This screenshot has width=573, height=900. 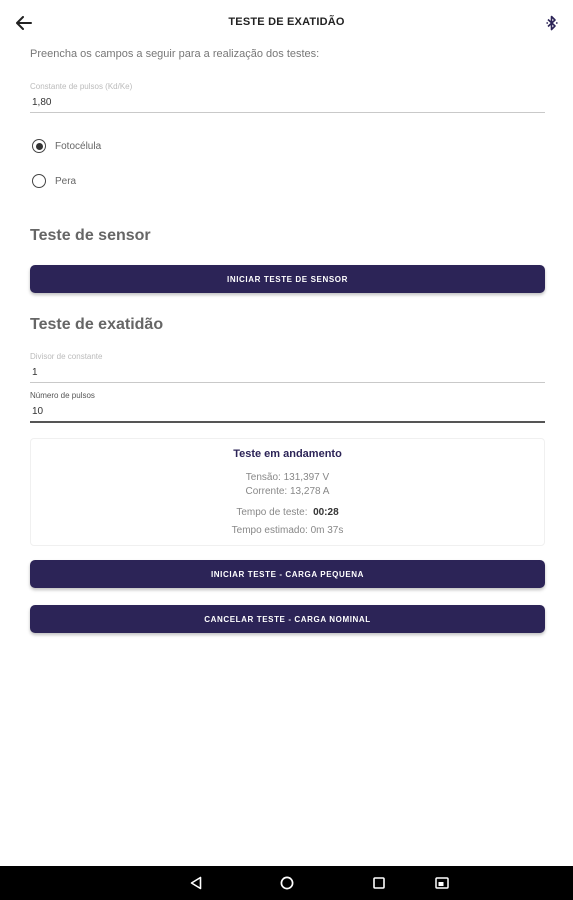 I want to click on nav-back-button, so click(x=196, y=883).